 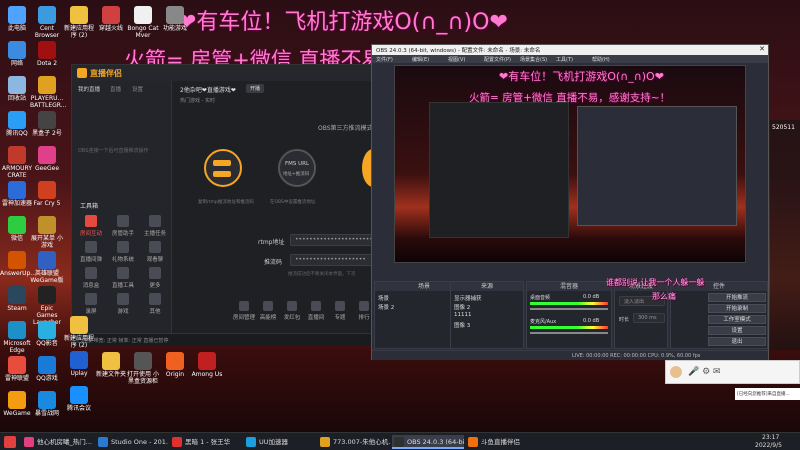 What do you see at coordinates (316, 311) in the screenshot?
I see `bottom-tool-button: 直播间` at bounding box center [316, 311].